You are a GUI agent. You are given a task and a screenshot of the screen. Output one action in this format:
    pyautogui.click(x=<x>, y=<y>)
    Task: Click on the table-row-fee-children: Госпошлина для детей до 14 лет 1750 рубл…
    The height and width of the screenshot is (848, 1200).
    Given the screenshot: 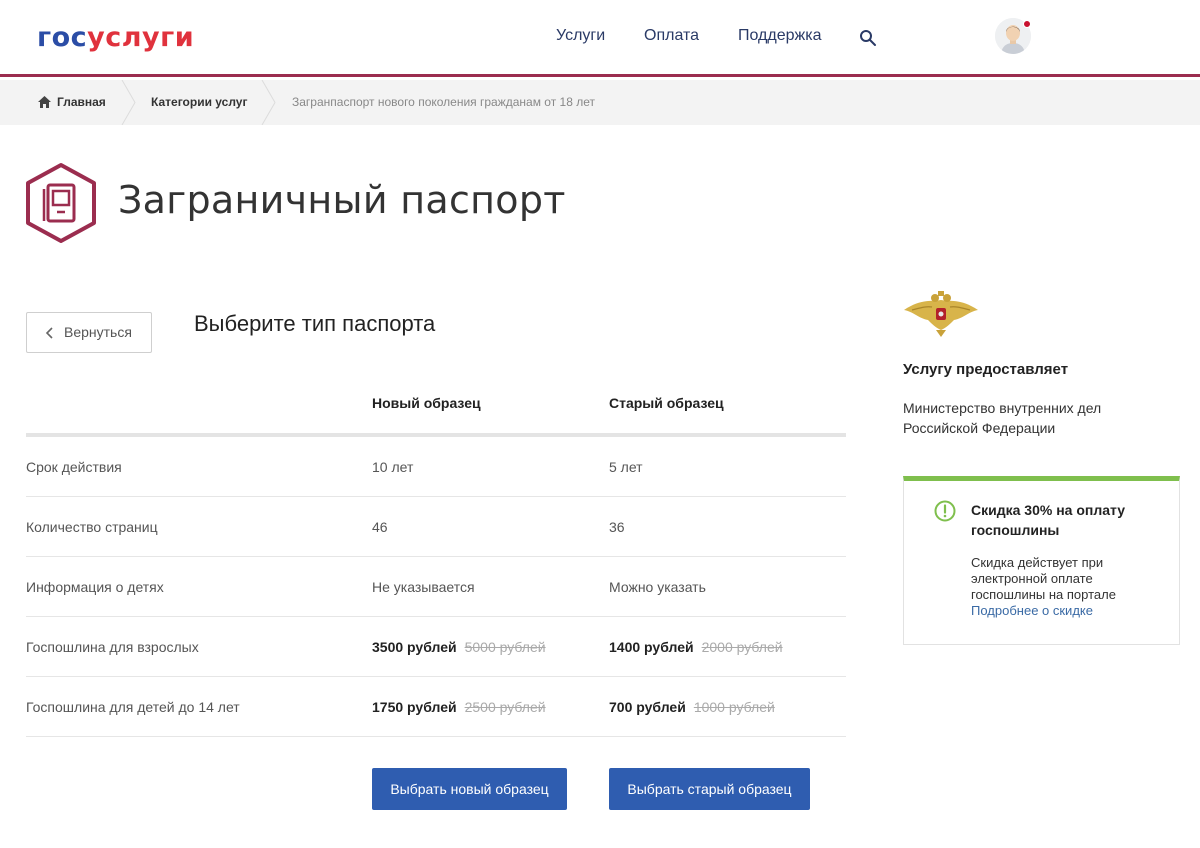 What is the action you would take?
    pyautogui.click(x=436, y=707)
    